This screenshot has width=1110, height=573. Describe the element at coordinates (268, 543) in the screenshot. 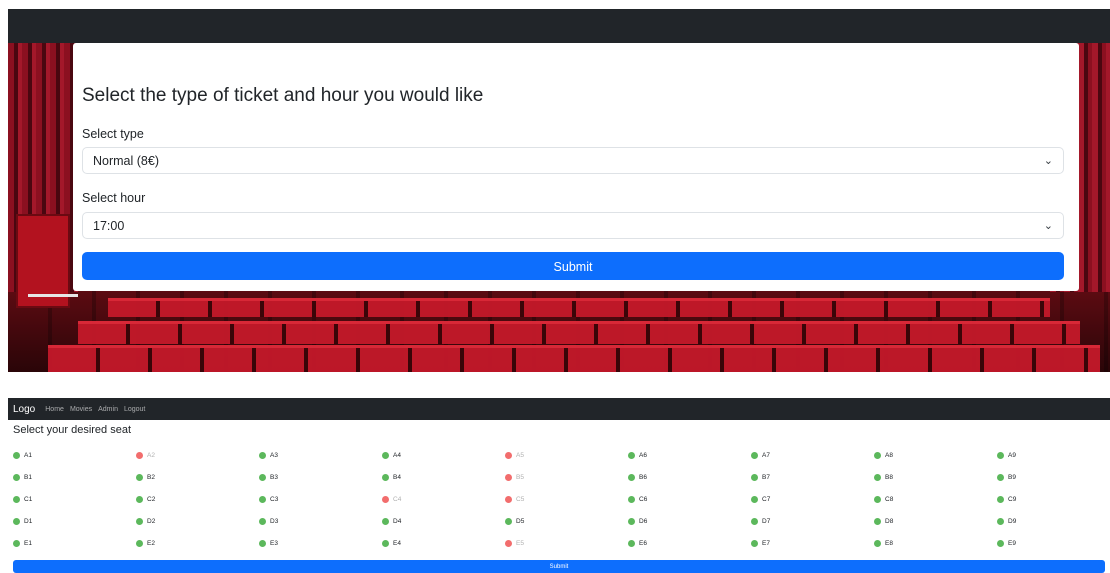

I see `seat-e3: E3` at that location.